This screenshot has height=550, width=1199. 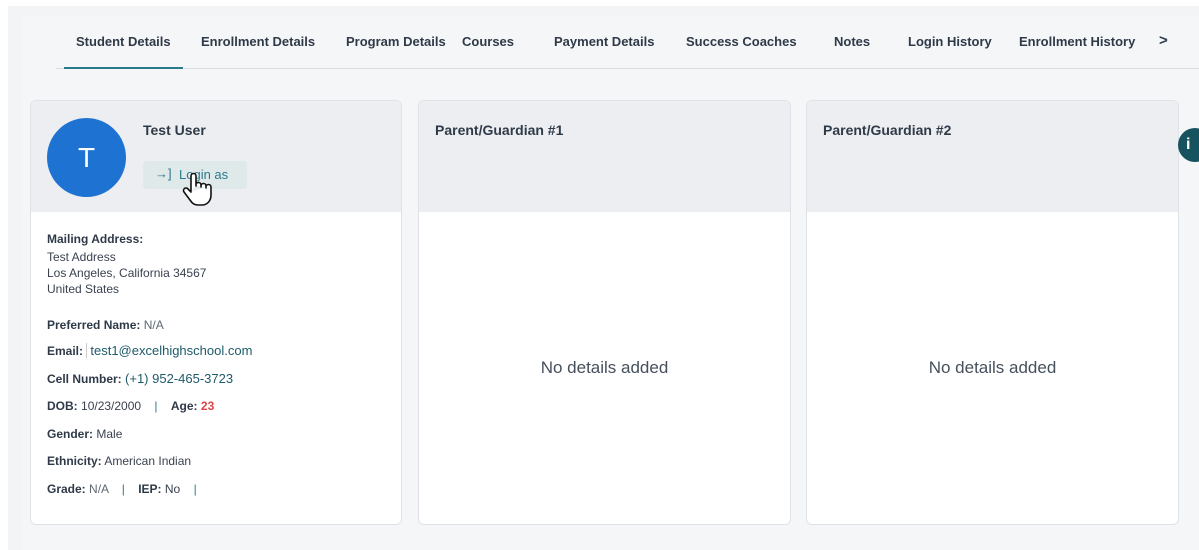 I want to click on ethnicity-row: Ethnicity: American Indian, so click(x=119, y=461).